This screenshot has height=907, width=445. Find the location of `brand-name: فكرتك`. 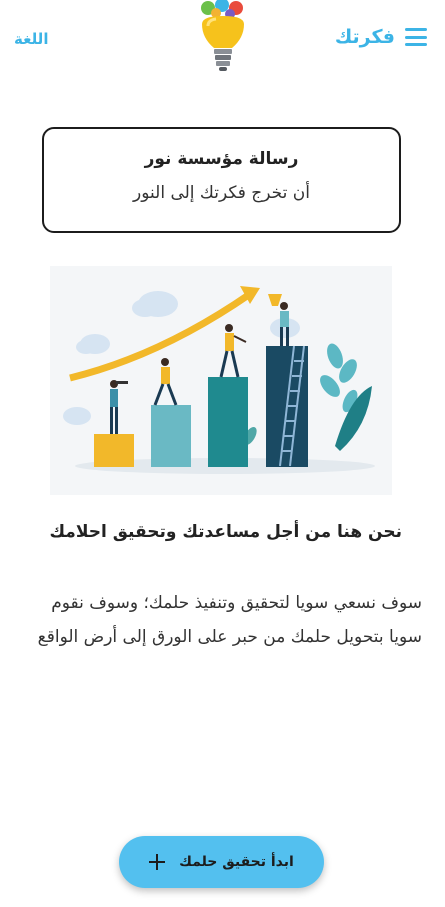

brand-name: فكرتك is located at coordinates (365, 37).